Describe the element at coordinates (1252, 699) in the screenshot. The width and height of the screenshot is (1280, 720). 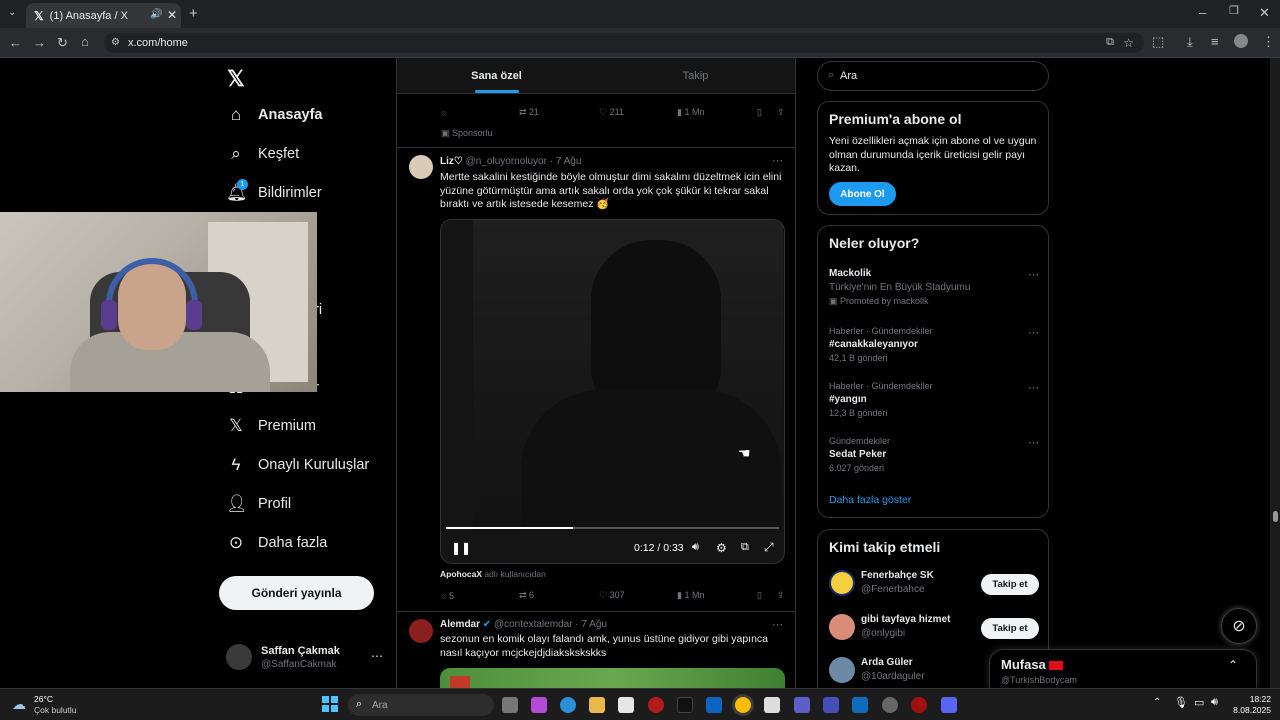
I see `clock-time: 18:22` at that location.